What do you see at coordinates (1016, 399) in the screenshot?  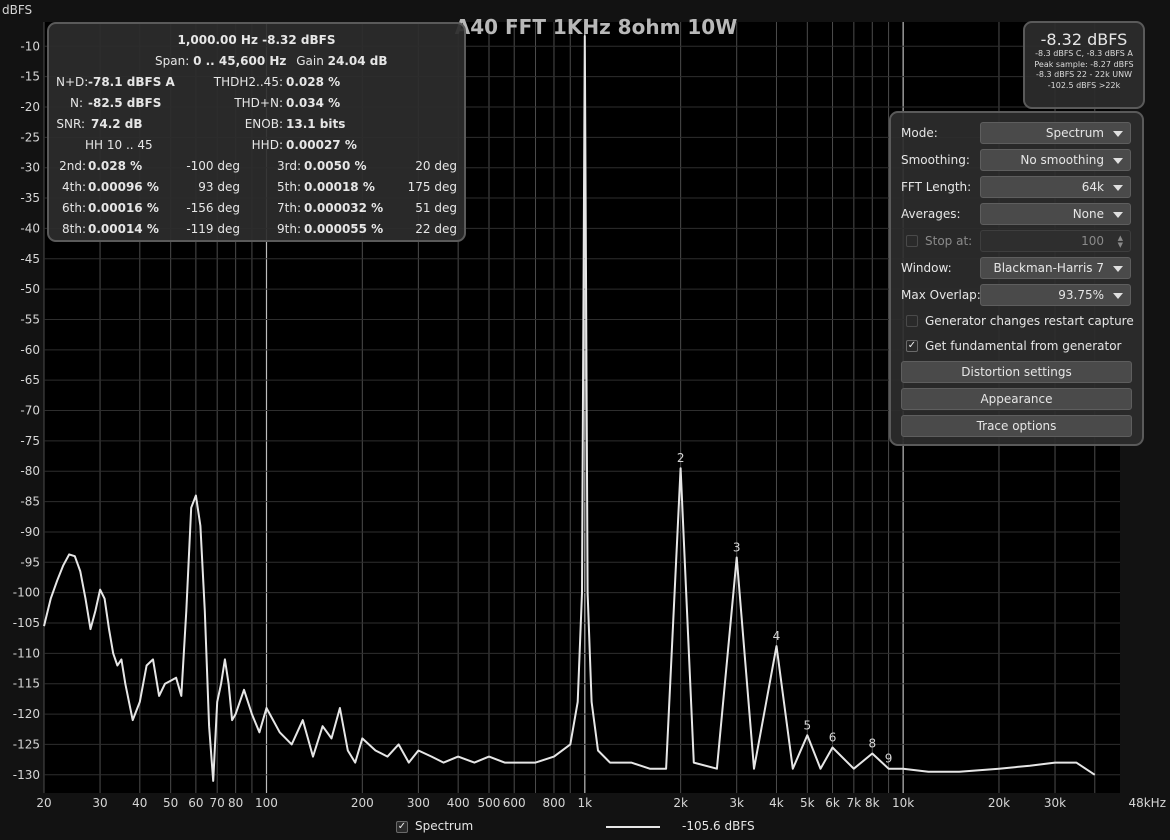 I see `appearance-button: Appearance` at bounding box center [1016, 399].